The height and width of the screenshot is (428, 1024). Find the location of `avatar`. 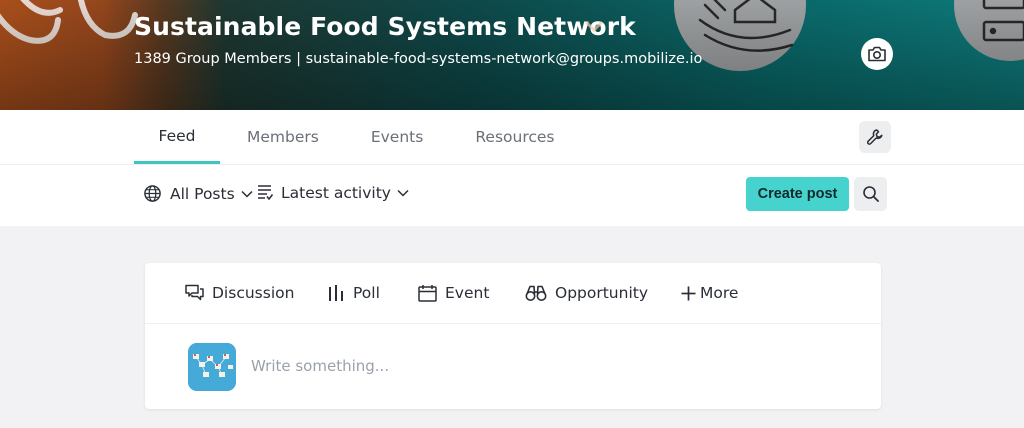

avatar is located at coordinates (212, 367).